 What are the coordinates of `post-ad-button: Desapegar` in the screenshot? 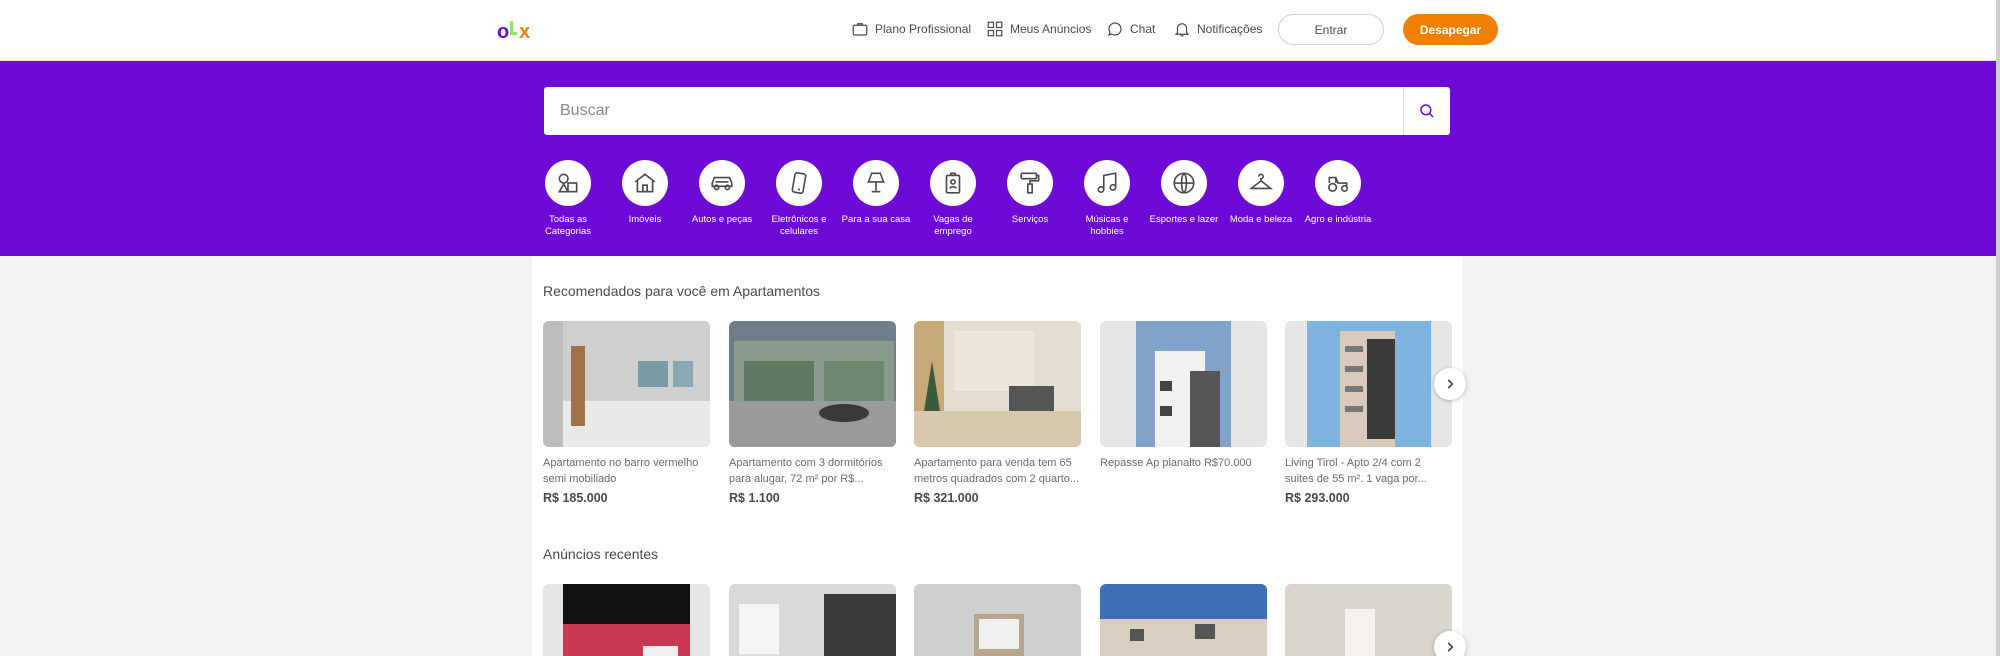 It's located at (1450, 29).